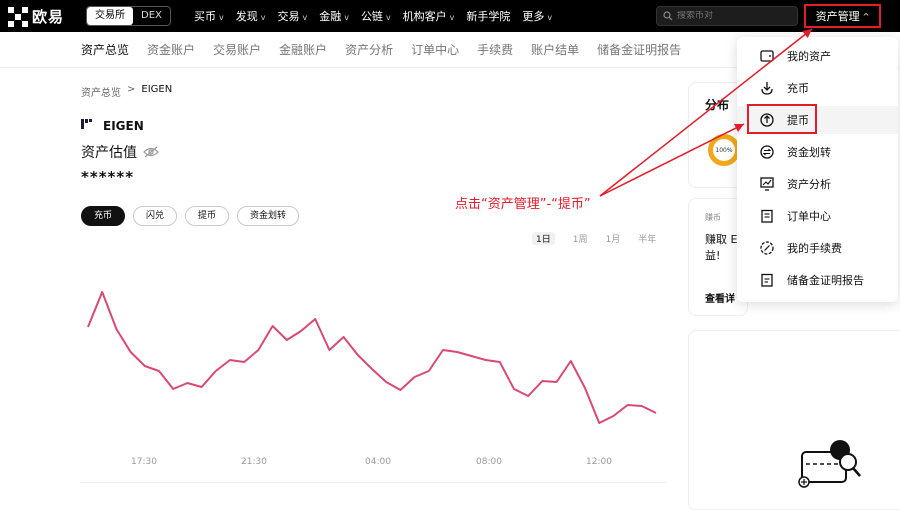  What do you see at coordinates (794, 420) in the screenshot?
I see `bottom-right-card` at bounding box center [794, 420].